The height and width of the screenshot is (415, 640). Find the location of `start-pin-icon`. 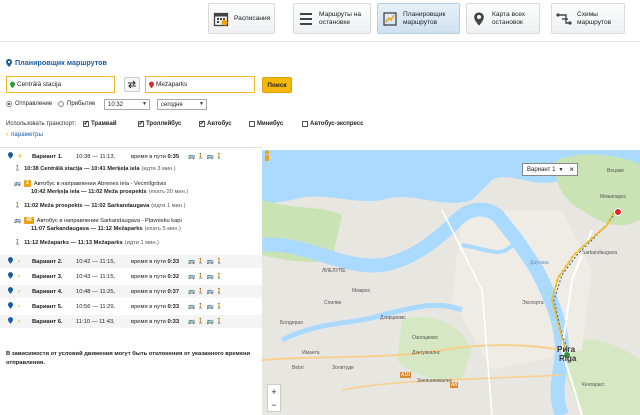

start-pin-icon is located at coordinates (12, 84).